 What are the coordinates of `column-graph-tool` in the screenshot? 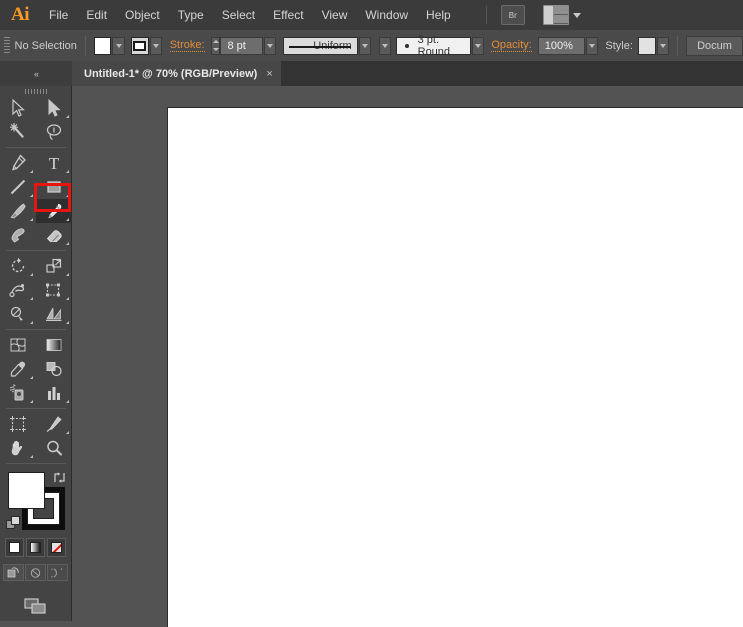 It's located at (54, 393).